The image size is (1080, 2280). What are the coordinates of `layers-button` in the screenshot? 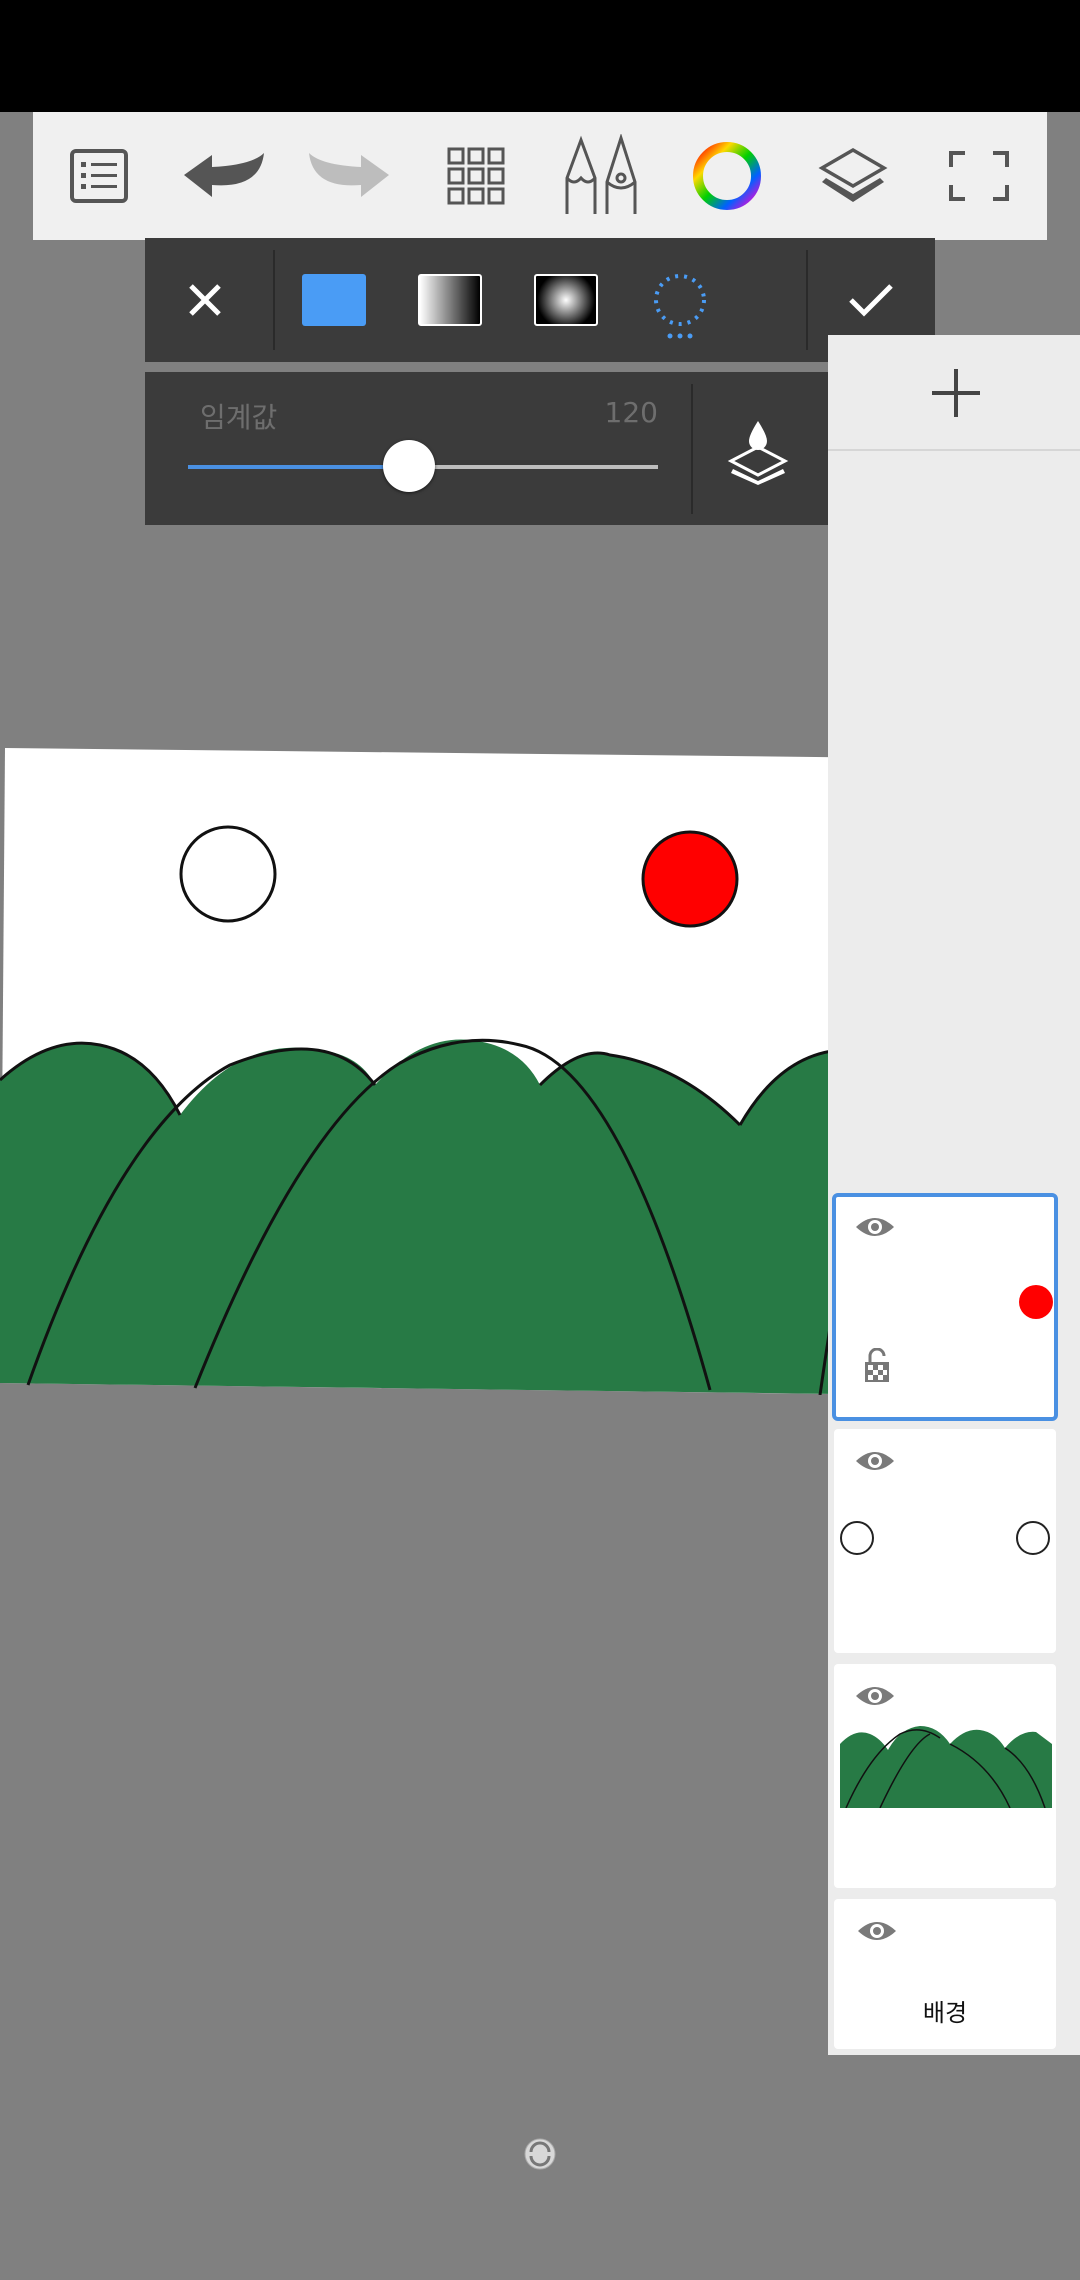 It's located at (853, 176).